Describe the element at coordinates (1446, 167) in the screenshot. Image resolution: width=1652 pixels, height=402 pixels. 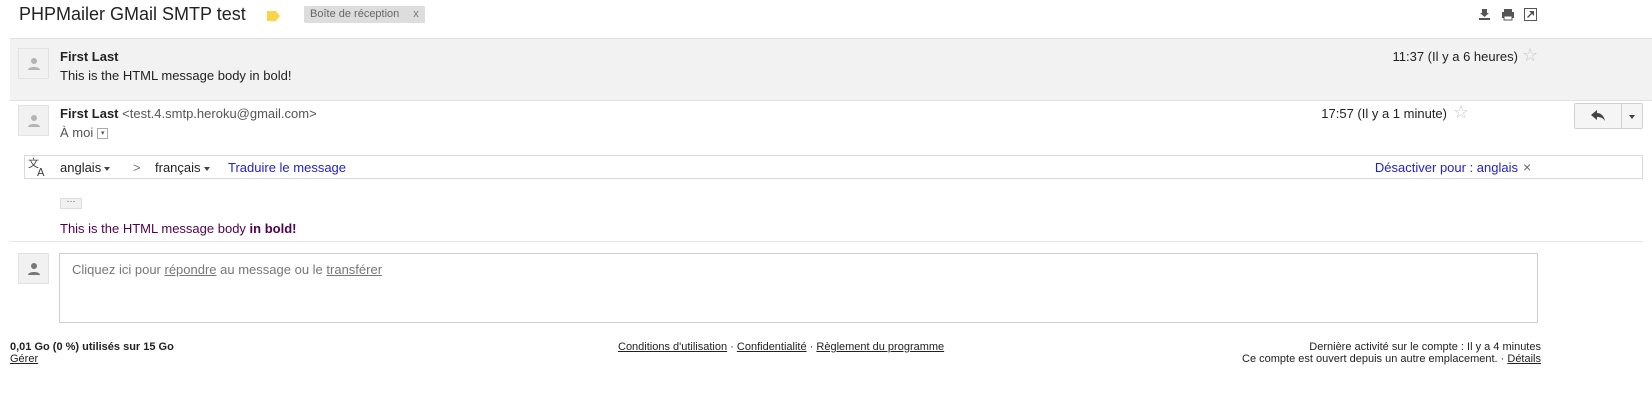
I see `disable-translation-link: Désactiver pour : anglais` at that location.